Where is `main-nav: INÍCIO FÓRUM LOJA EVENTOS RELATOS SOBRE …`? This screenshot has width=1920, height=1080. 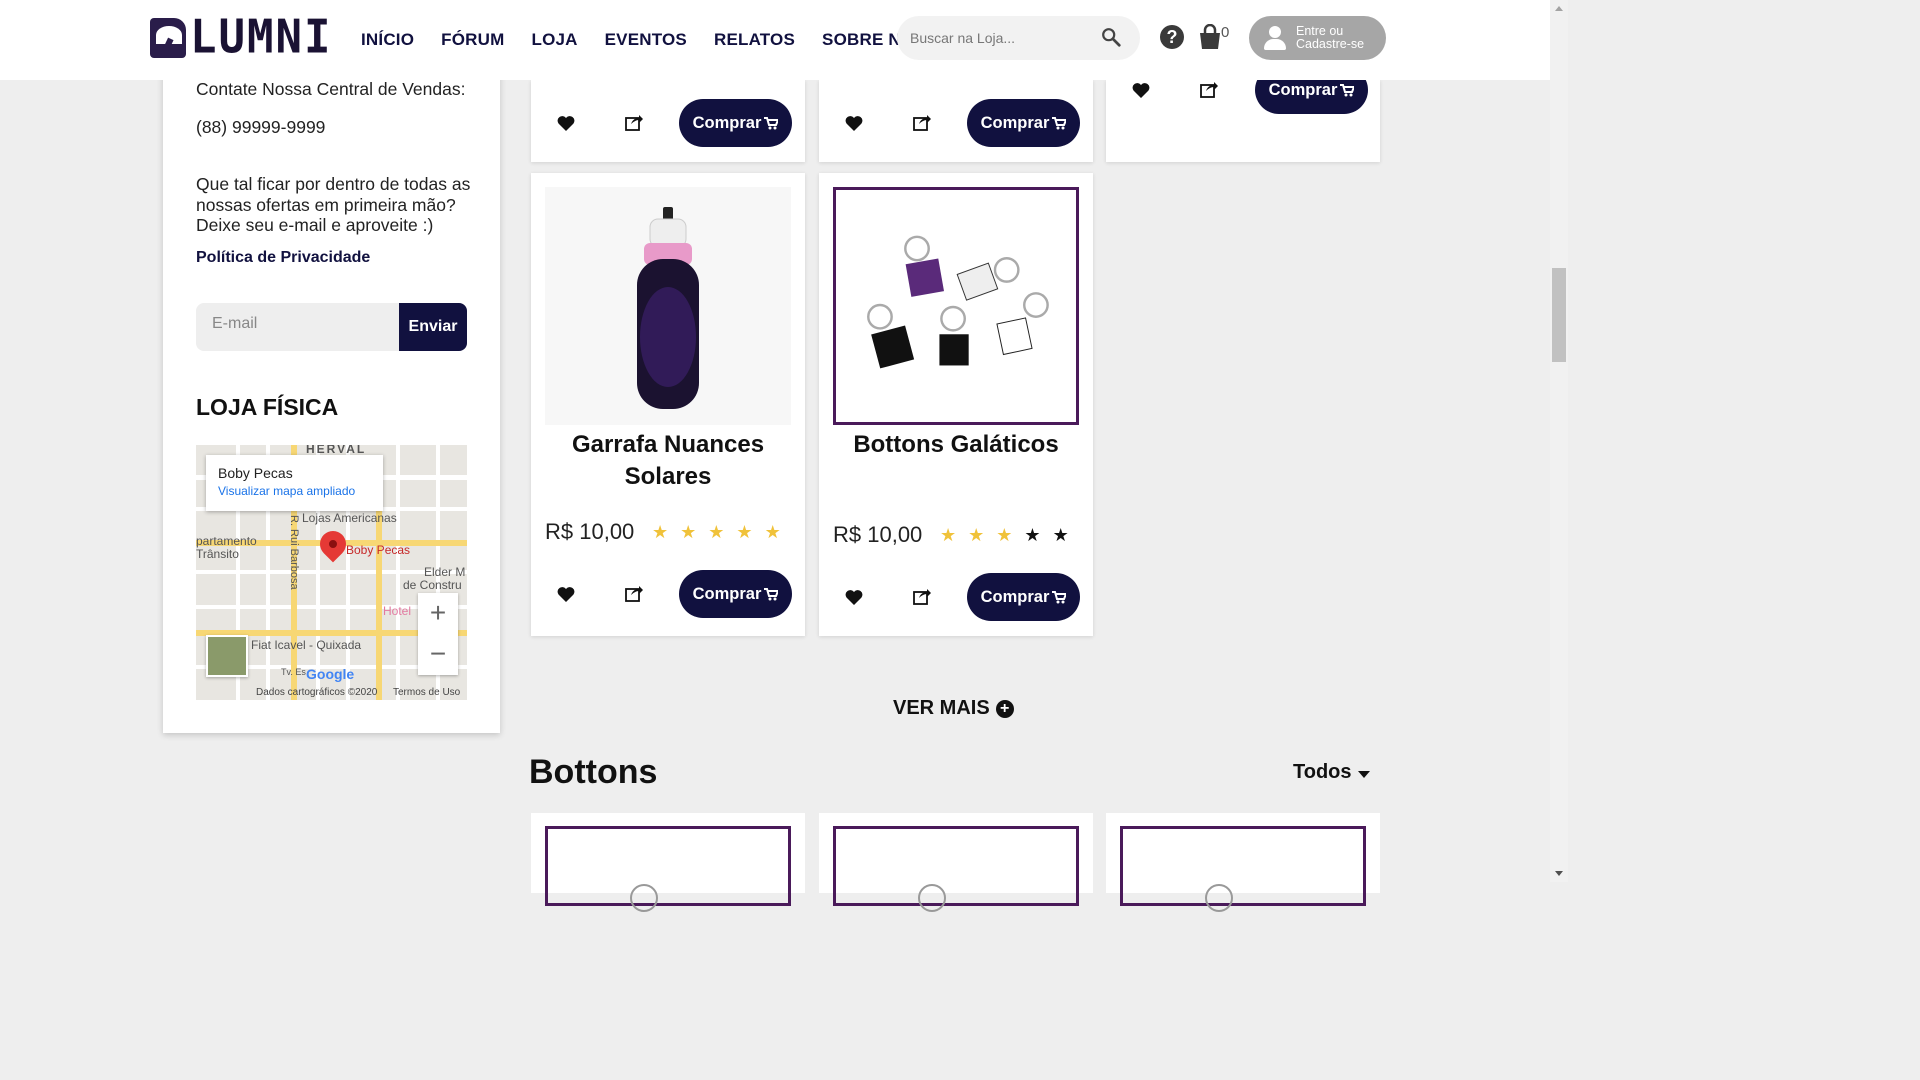
main-nav: INÍCIO FÓRUM LOJA EVENTOS RELATOS SOBRE … is located at coordinates (657, 40).